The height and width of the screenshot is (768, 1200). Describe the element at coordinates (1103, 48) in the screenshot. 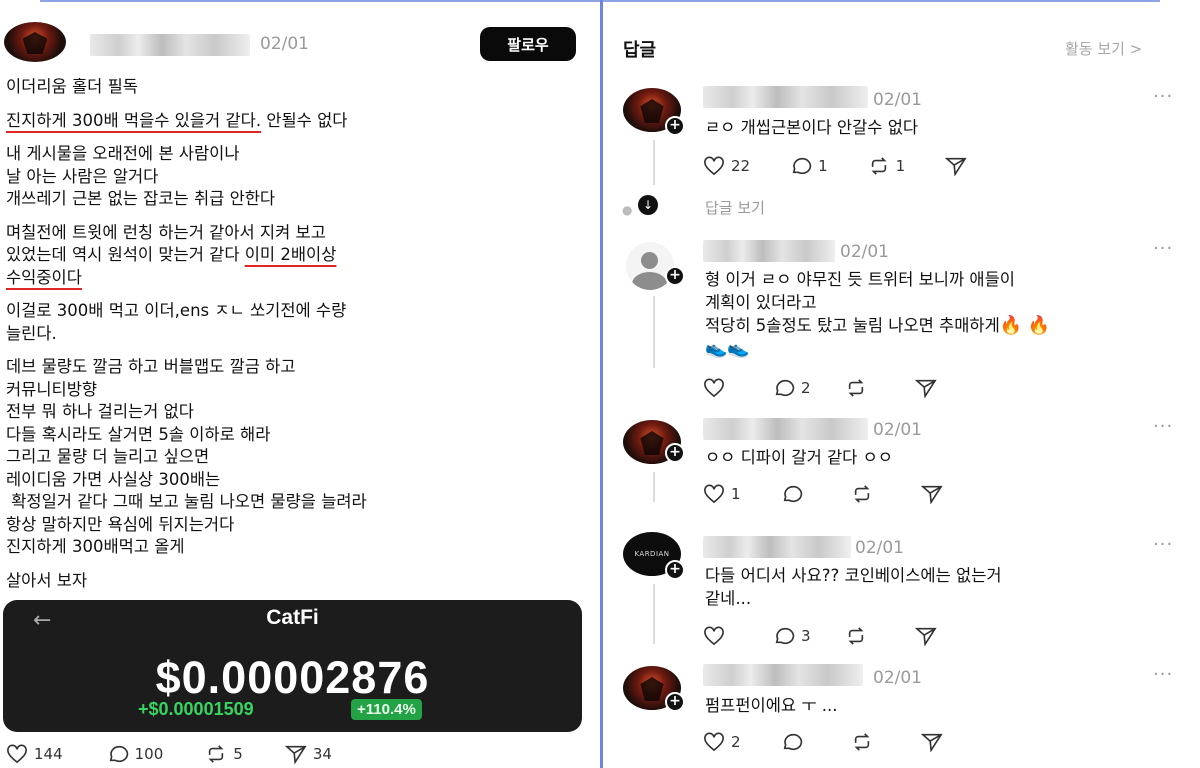

I see `activity-link: 활동 보기 >` at that location.